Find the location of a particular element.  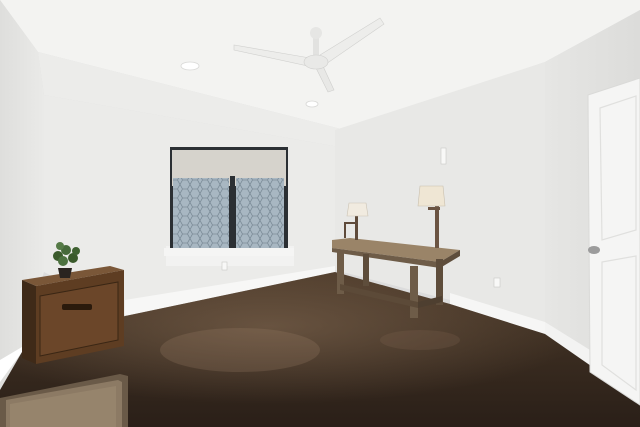

light-switch is located at coordinates (443, 156).